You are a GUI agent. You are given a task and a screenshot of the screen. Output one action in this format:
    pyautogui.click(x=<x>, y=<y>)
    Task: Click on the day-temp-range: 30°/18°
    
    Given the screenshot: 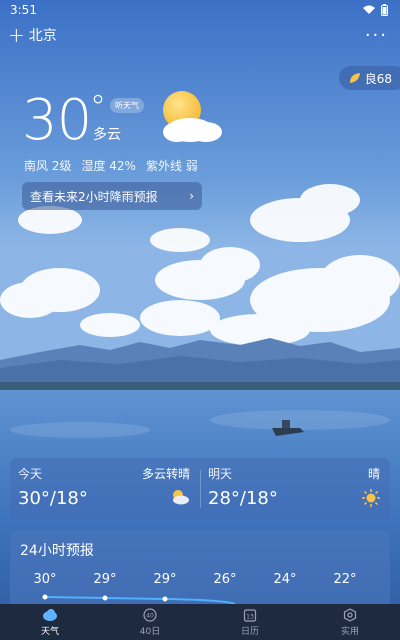 What is the action you would take?
    pyautogui.click(x=53, y=498)
    